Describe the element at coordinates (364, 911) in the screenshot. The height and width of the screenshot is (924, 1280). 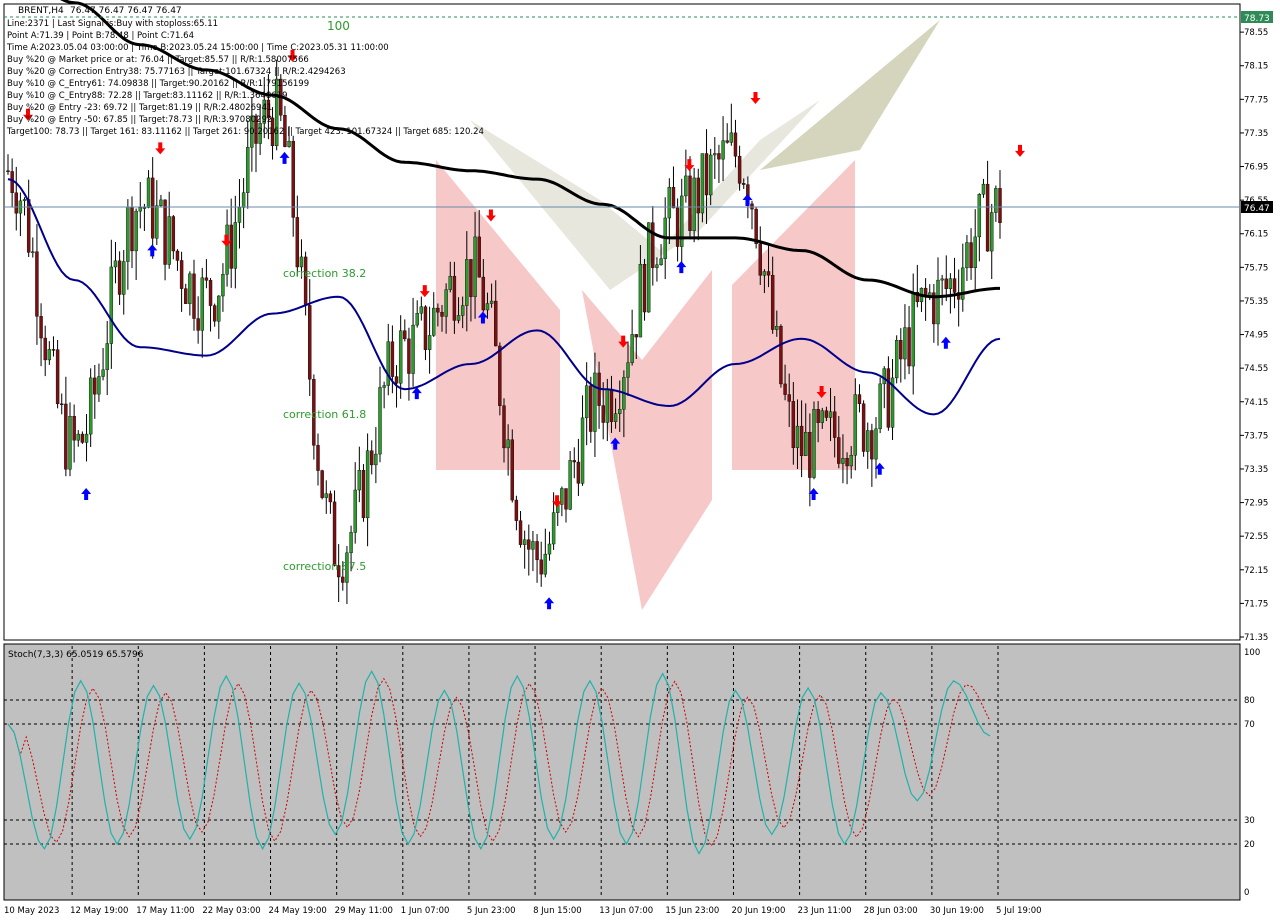
I see `time-tick-label: 29 May 11:00` at that location.